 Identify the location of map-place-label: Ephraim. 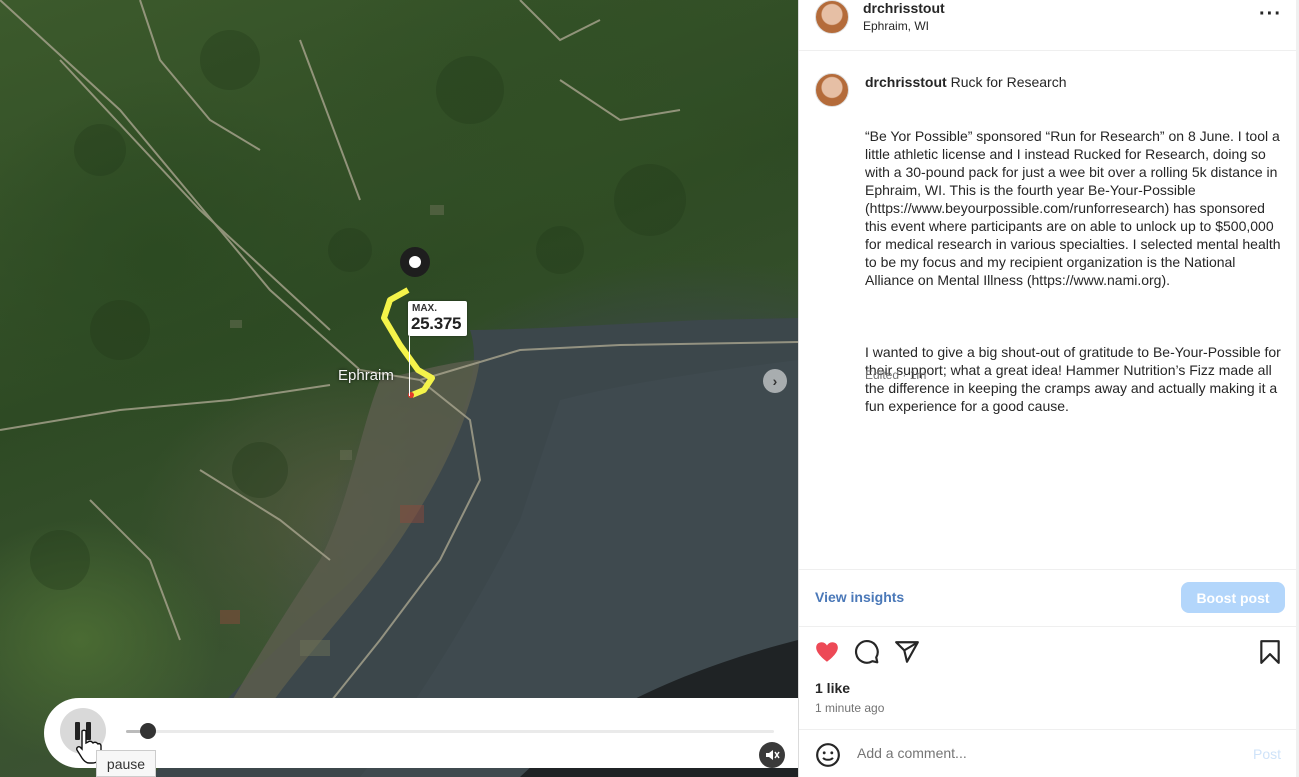
(366, 375).